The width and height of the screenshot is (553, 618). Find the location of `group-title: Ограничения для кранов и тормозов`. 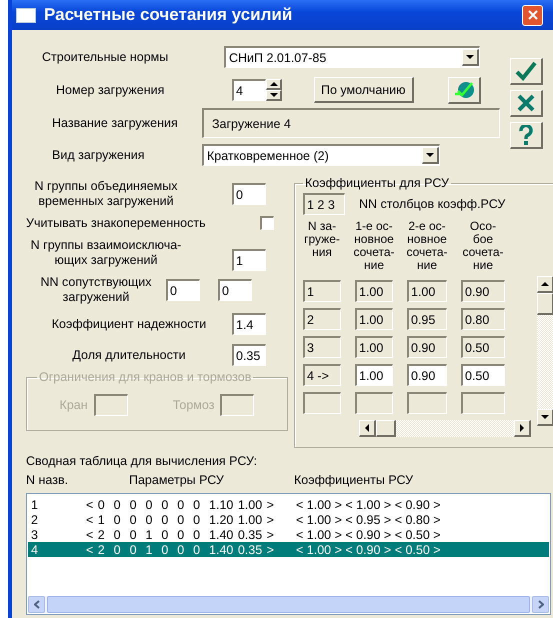

group-title: Ограничения для кранов и тормозов is located at coordinates (145, 377).